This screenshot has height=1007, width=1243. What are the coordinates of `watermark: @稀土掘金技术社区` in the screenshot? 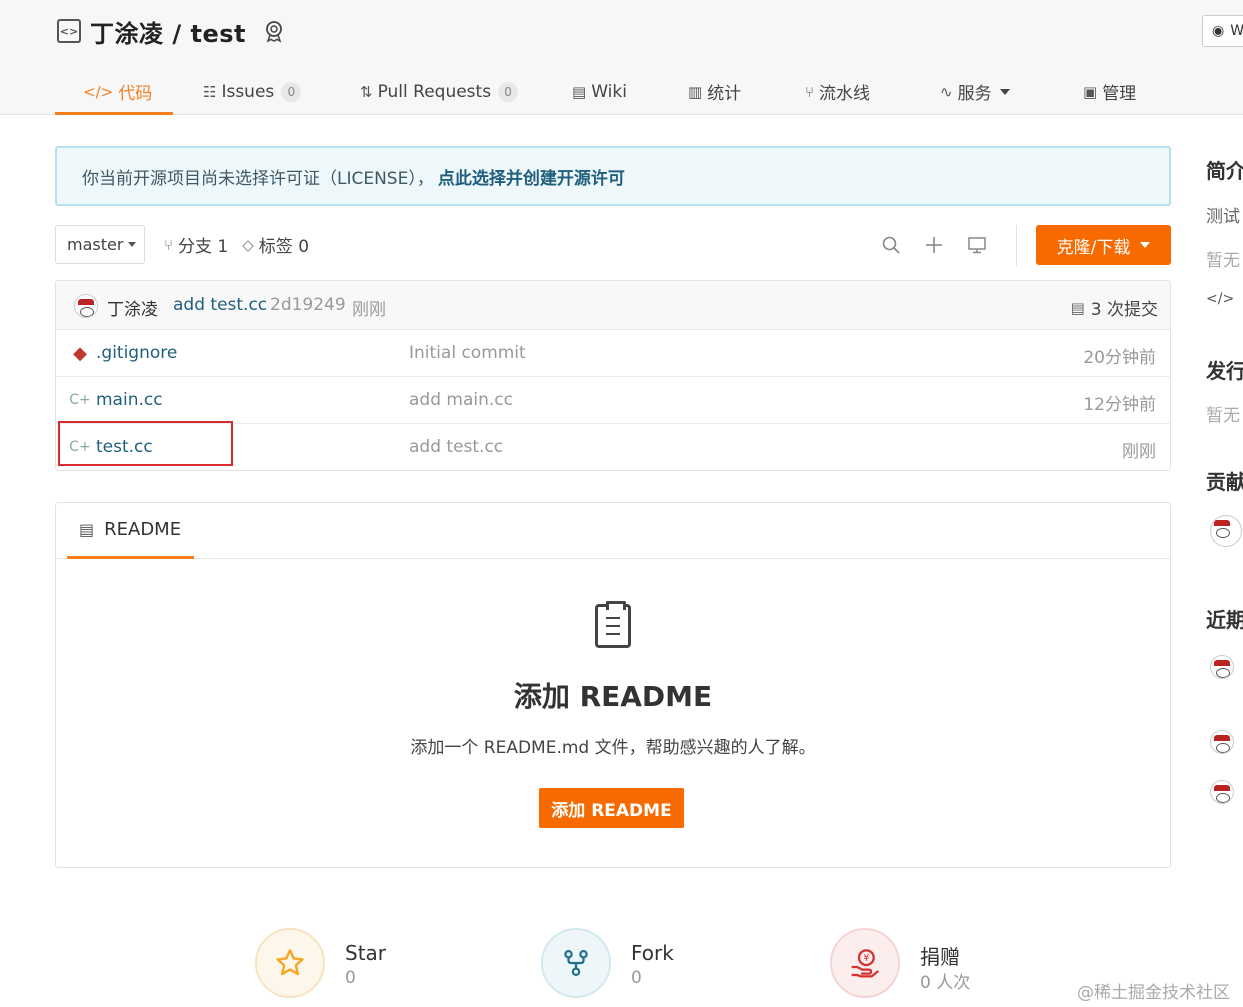 It's located at (1153, 993).